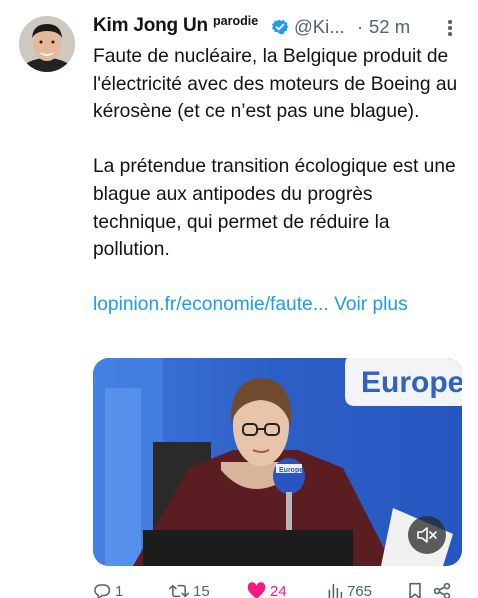  I want to click on view-count: 765, so click(360, 590).